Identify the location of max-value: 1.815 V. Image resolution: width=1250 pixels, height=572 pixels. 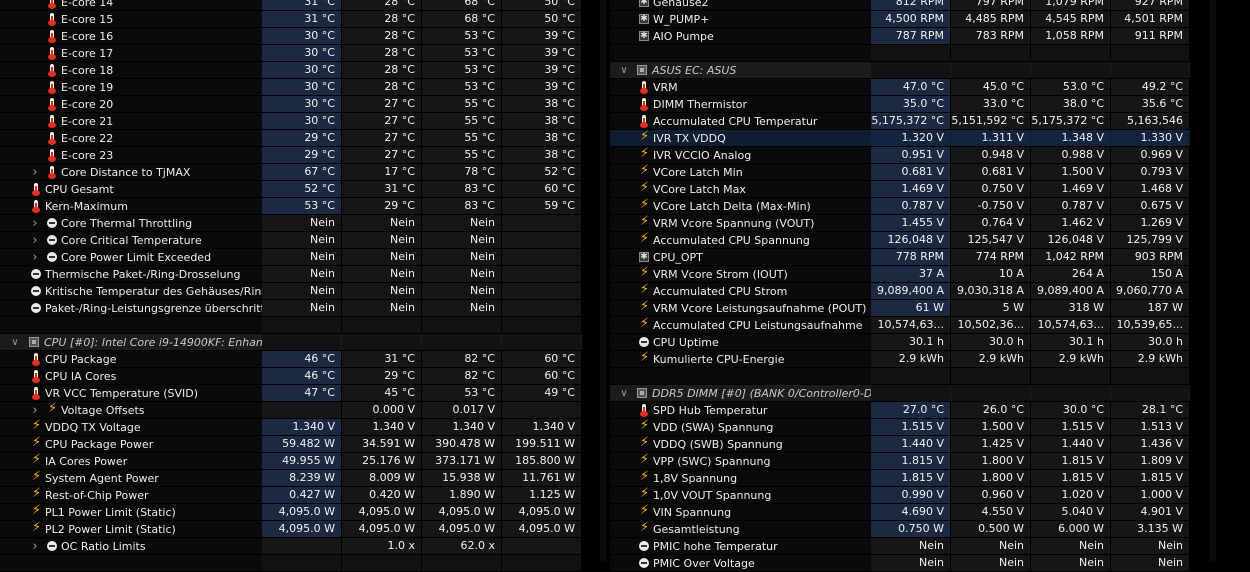
(1070, 461).